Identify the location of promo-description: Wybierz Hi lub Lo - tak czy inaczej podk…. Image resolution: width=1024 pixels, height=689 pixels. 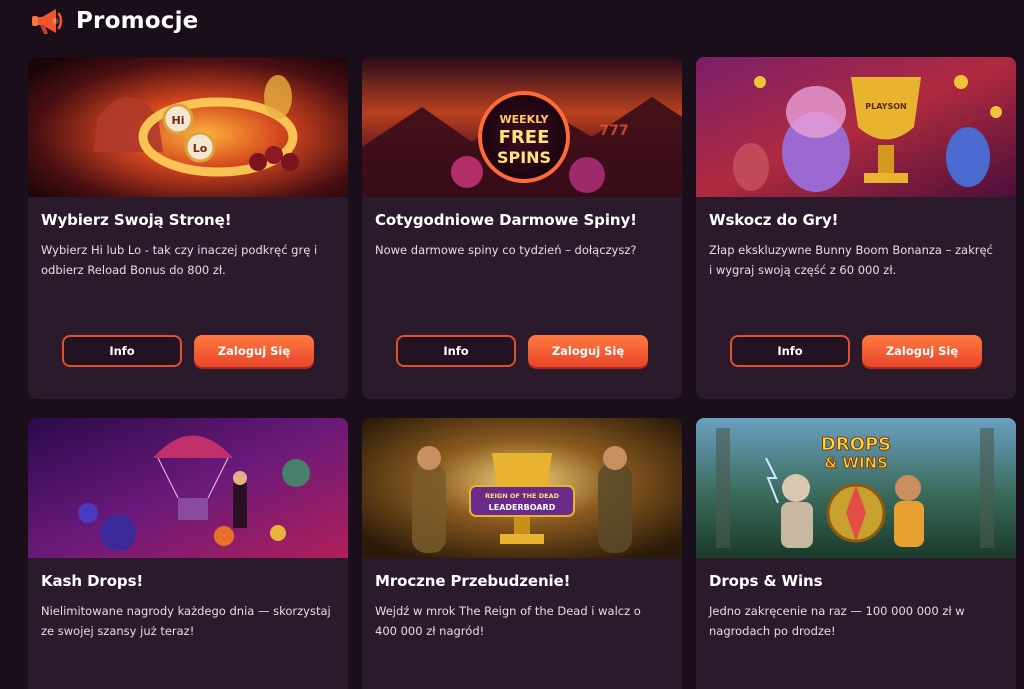
(179, 260).